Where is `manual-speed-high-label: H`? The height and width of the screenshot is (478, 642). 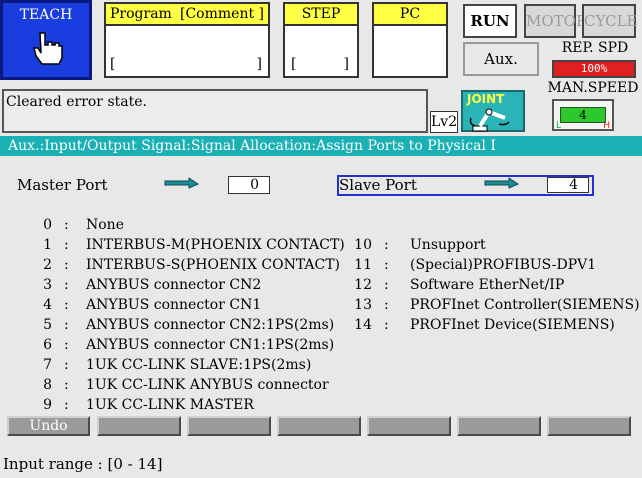 manual-speed-high-label: H is located at coordinates (606, 126).